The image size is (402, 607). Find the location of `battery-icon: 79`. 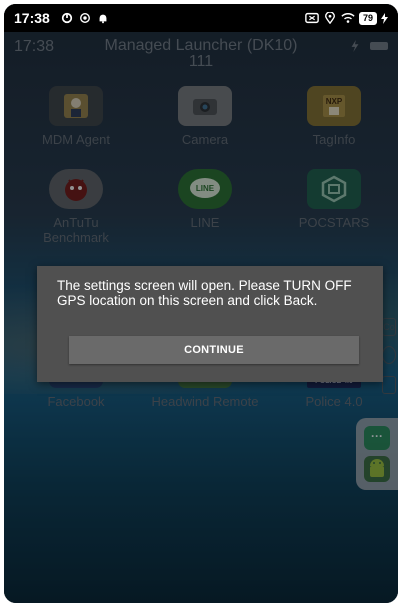

battery-icon: 79 is located at coordinates (367, 18).